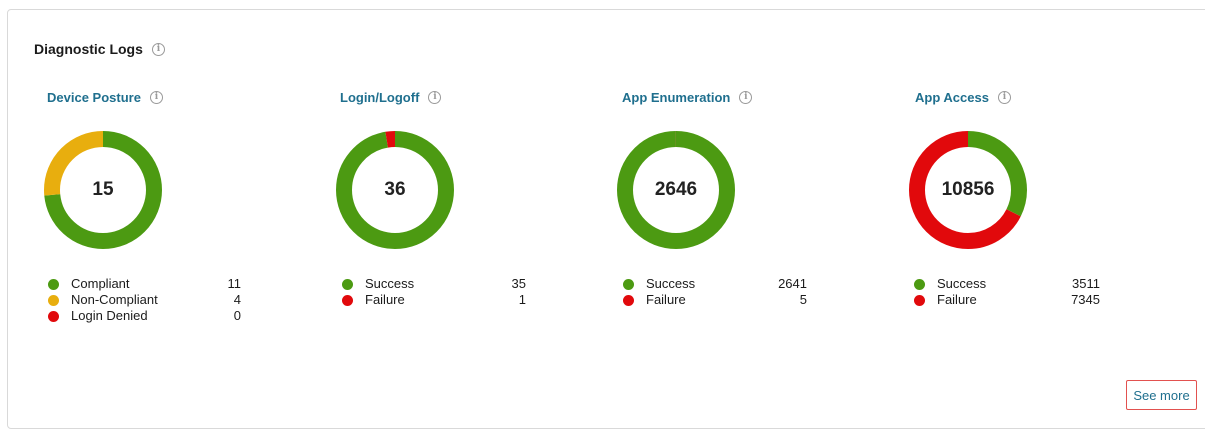 The width and height of the screenshot is (1205, 429). I want to click on card-title: App Enumeration i, so click(687, 97).